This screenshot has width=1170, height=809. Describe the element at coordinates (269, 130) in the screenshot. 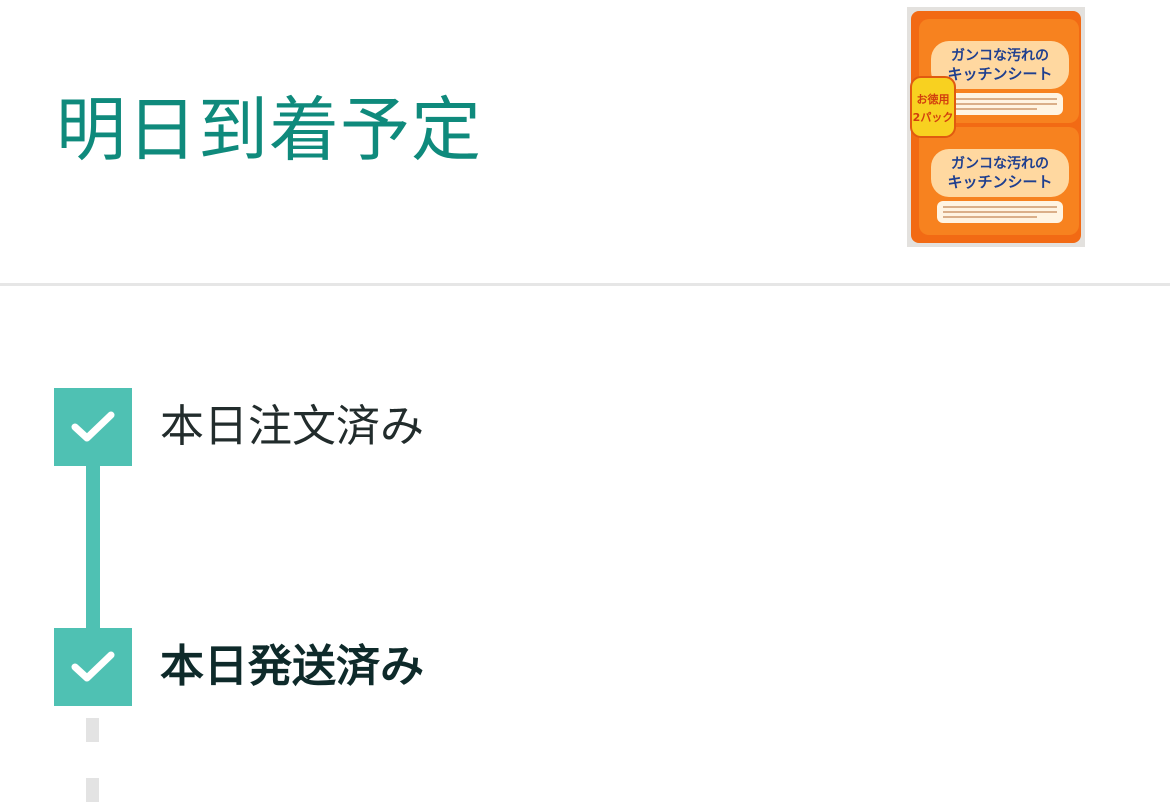

I see `delivery-status-title: 明日到着予定` at that location.